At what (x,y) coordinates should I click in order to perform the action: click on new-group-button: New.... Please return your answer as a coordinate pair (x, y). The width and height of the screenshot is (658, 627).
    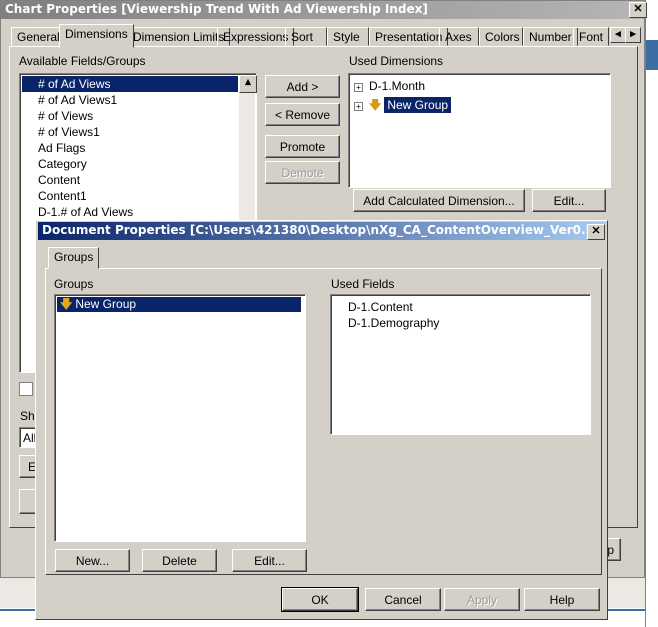
    Looking at the image, I should click on (92, 560).